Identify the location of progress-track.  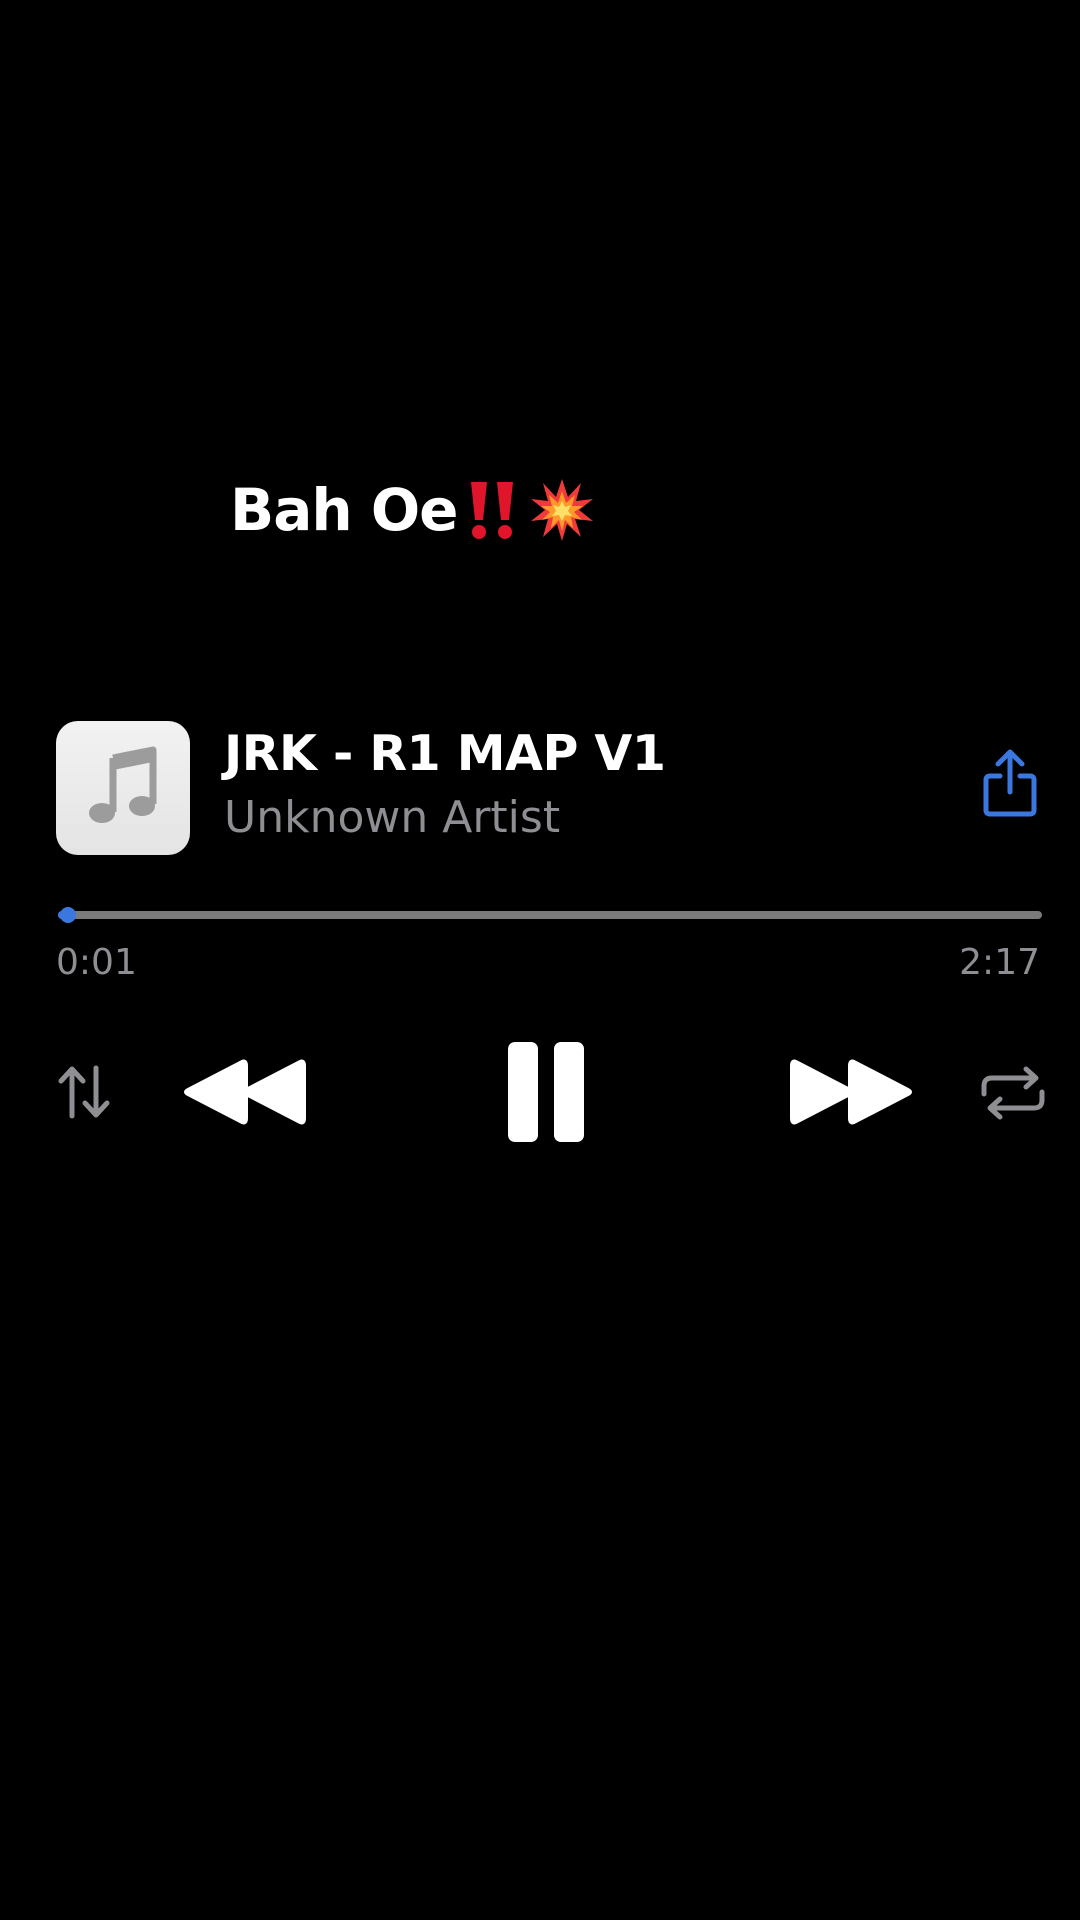
(550, 915).